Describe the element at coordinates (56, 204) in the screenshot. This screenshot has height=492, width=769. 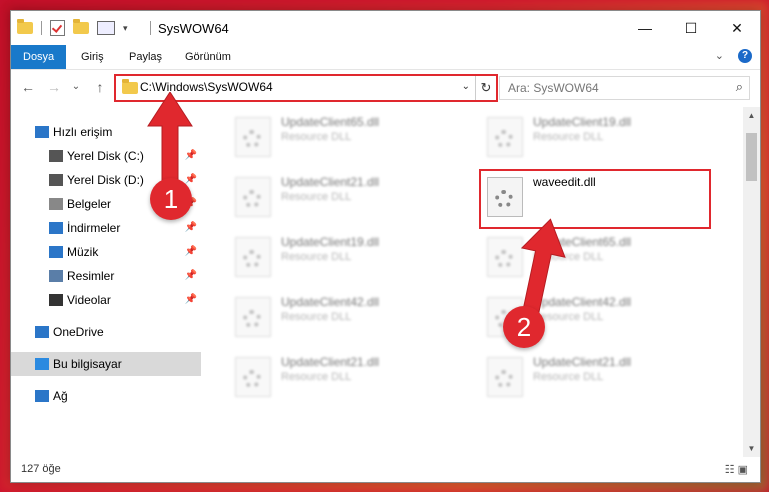
I see `document-icon` at that location.